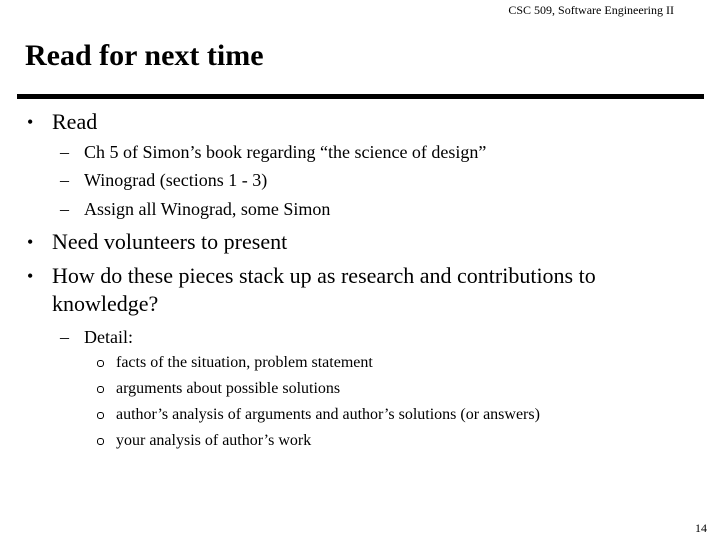 This screenshot has height=540, width=720. I want to click on page-number: 14, so click(701, 528).